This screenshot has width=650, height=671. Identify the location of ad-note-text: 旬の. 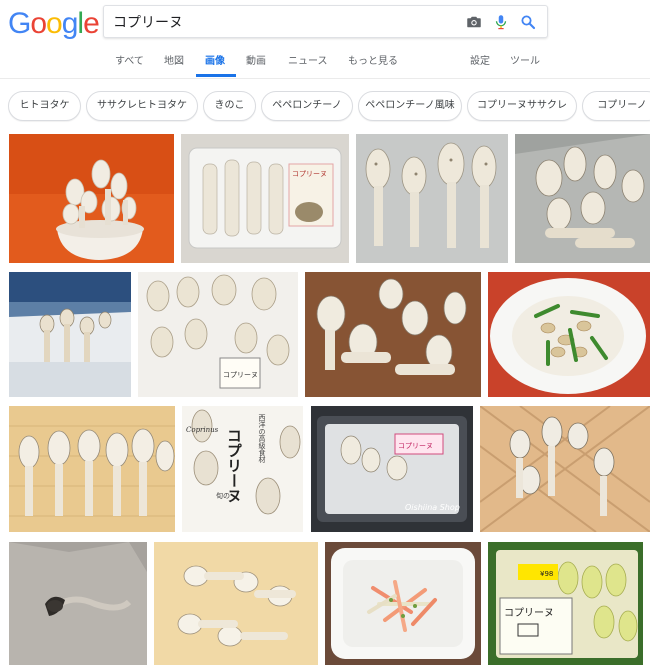
(223, 495).